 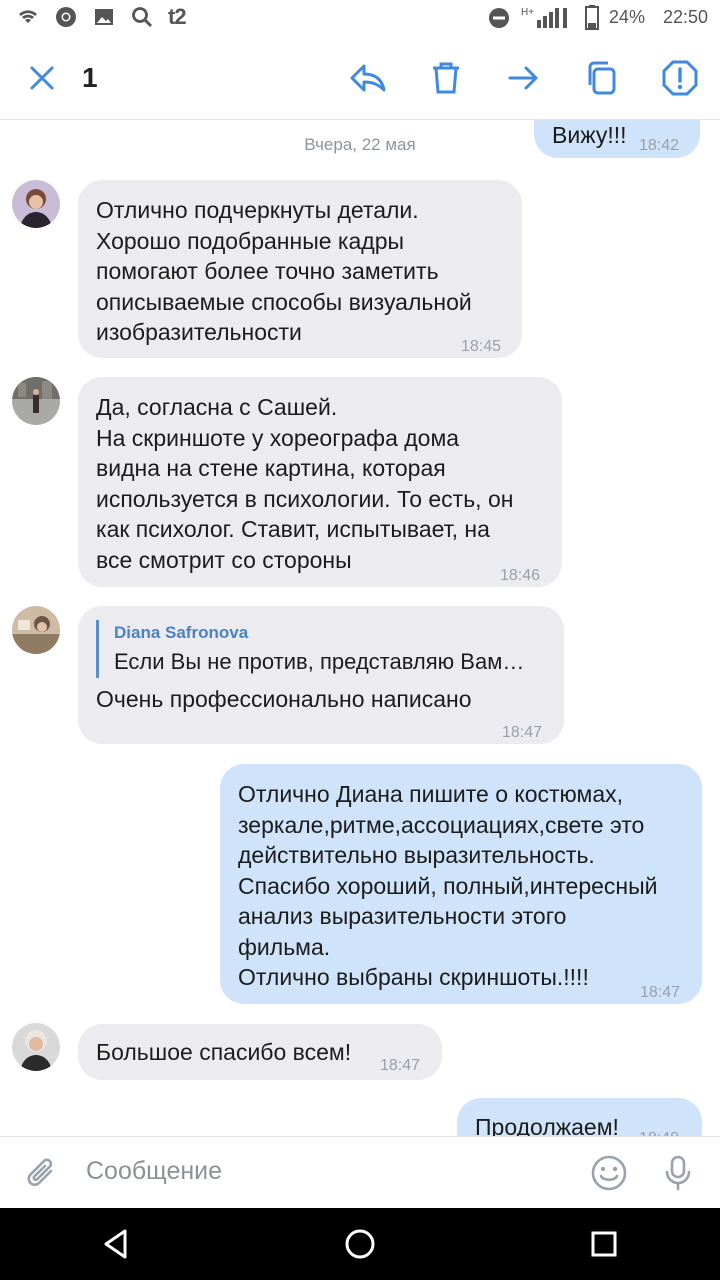 I want to click on reply-icon, so click(x=368, y=78).